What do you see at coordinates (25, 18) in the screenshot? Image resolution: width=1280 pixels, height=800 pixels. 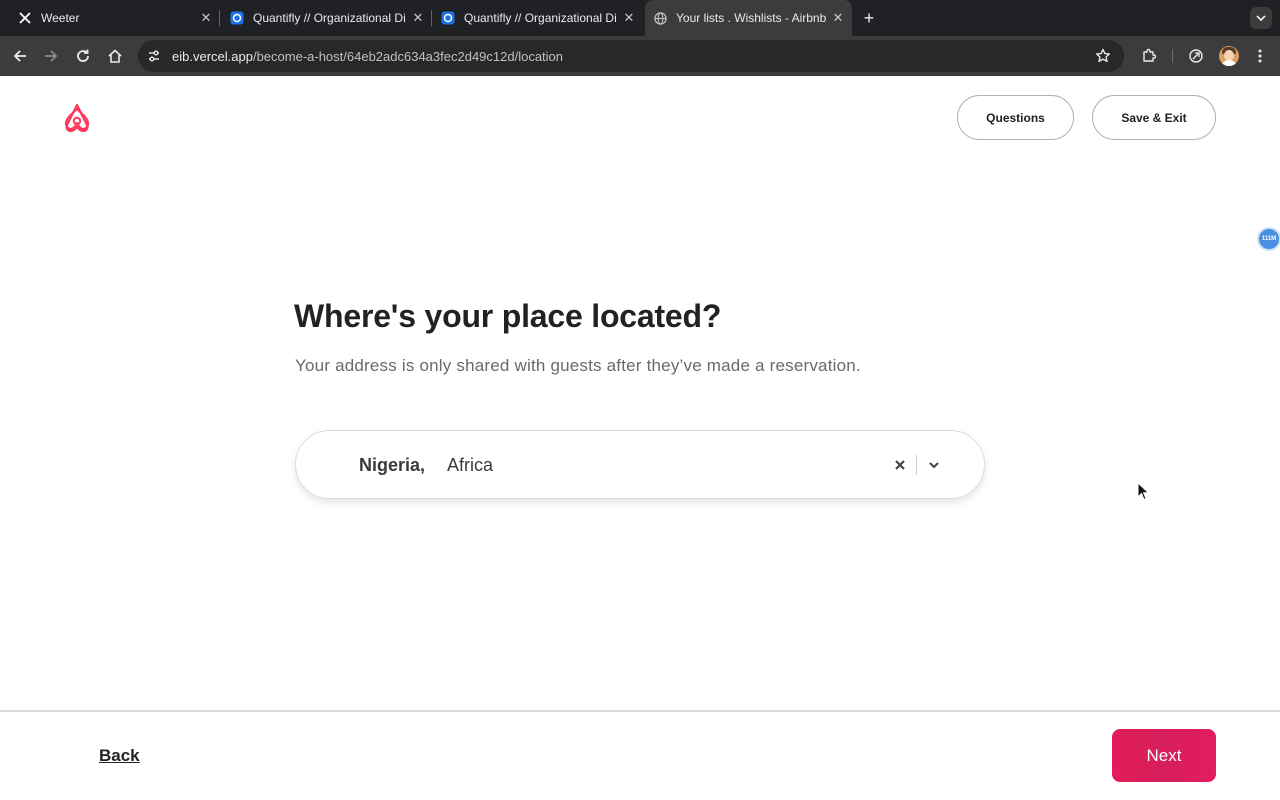 I see `x-logo-icon` at bounding box center [25, 18].